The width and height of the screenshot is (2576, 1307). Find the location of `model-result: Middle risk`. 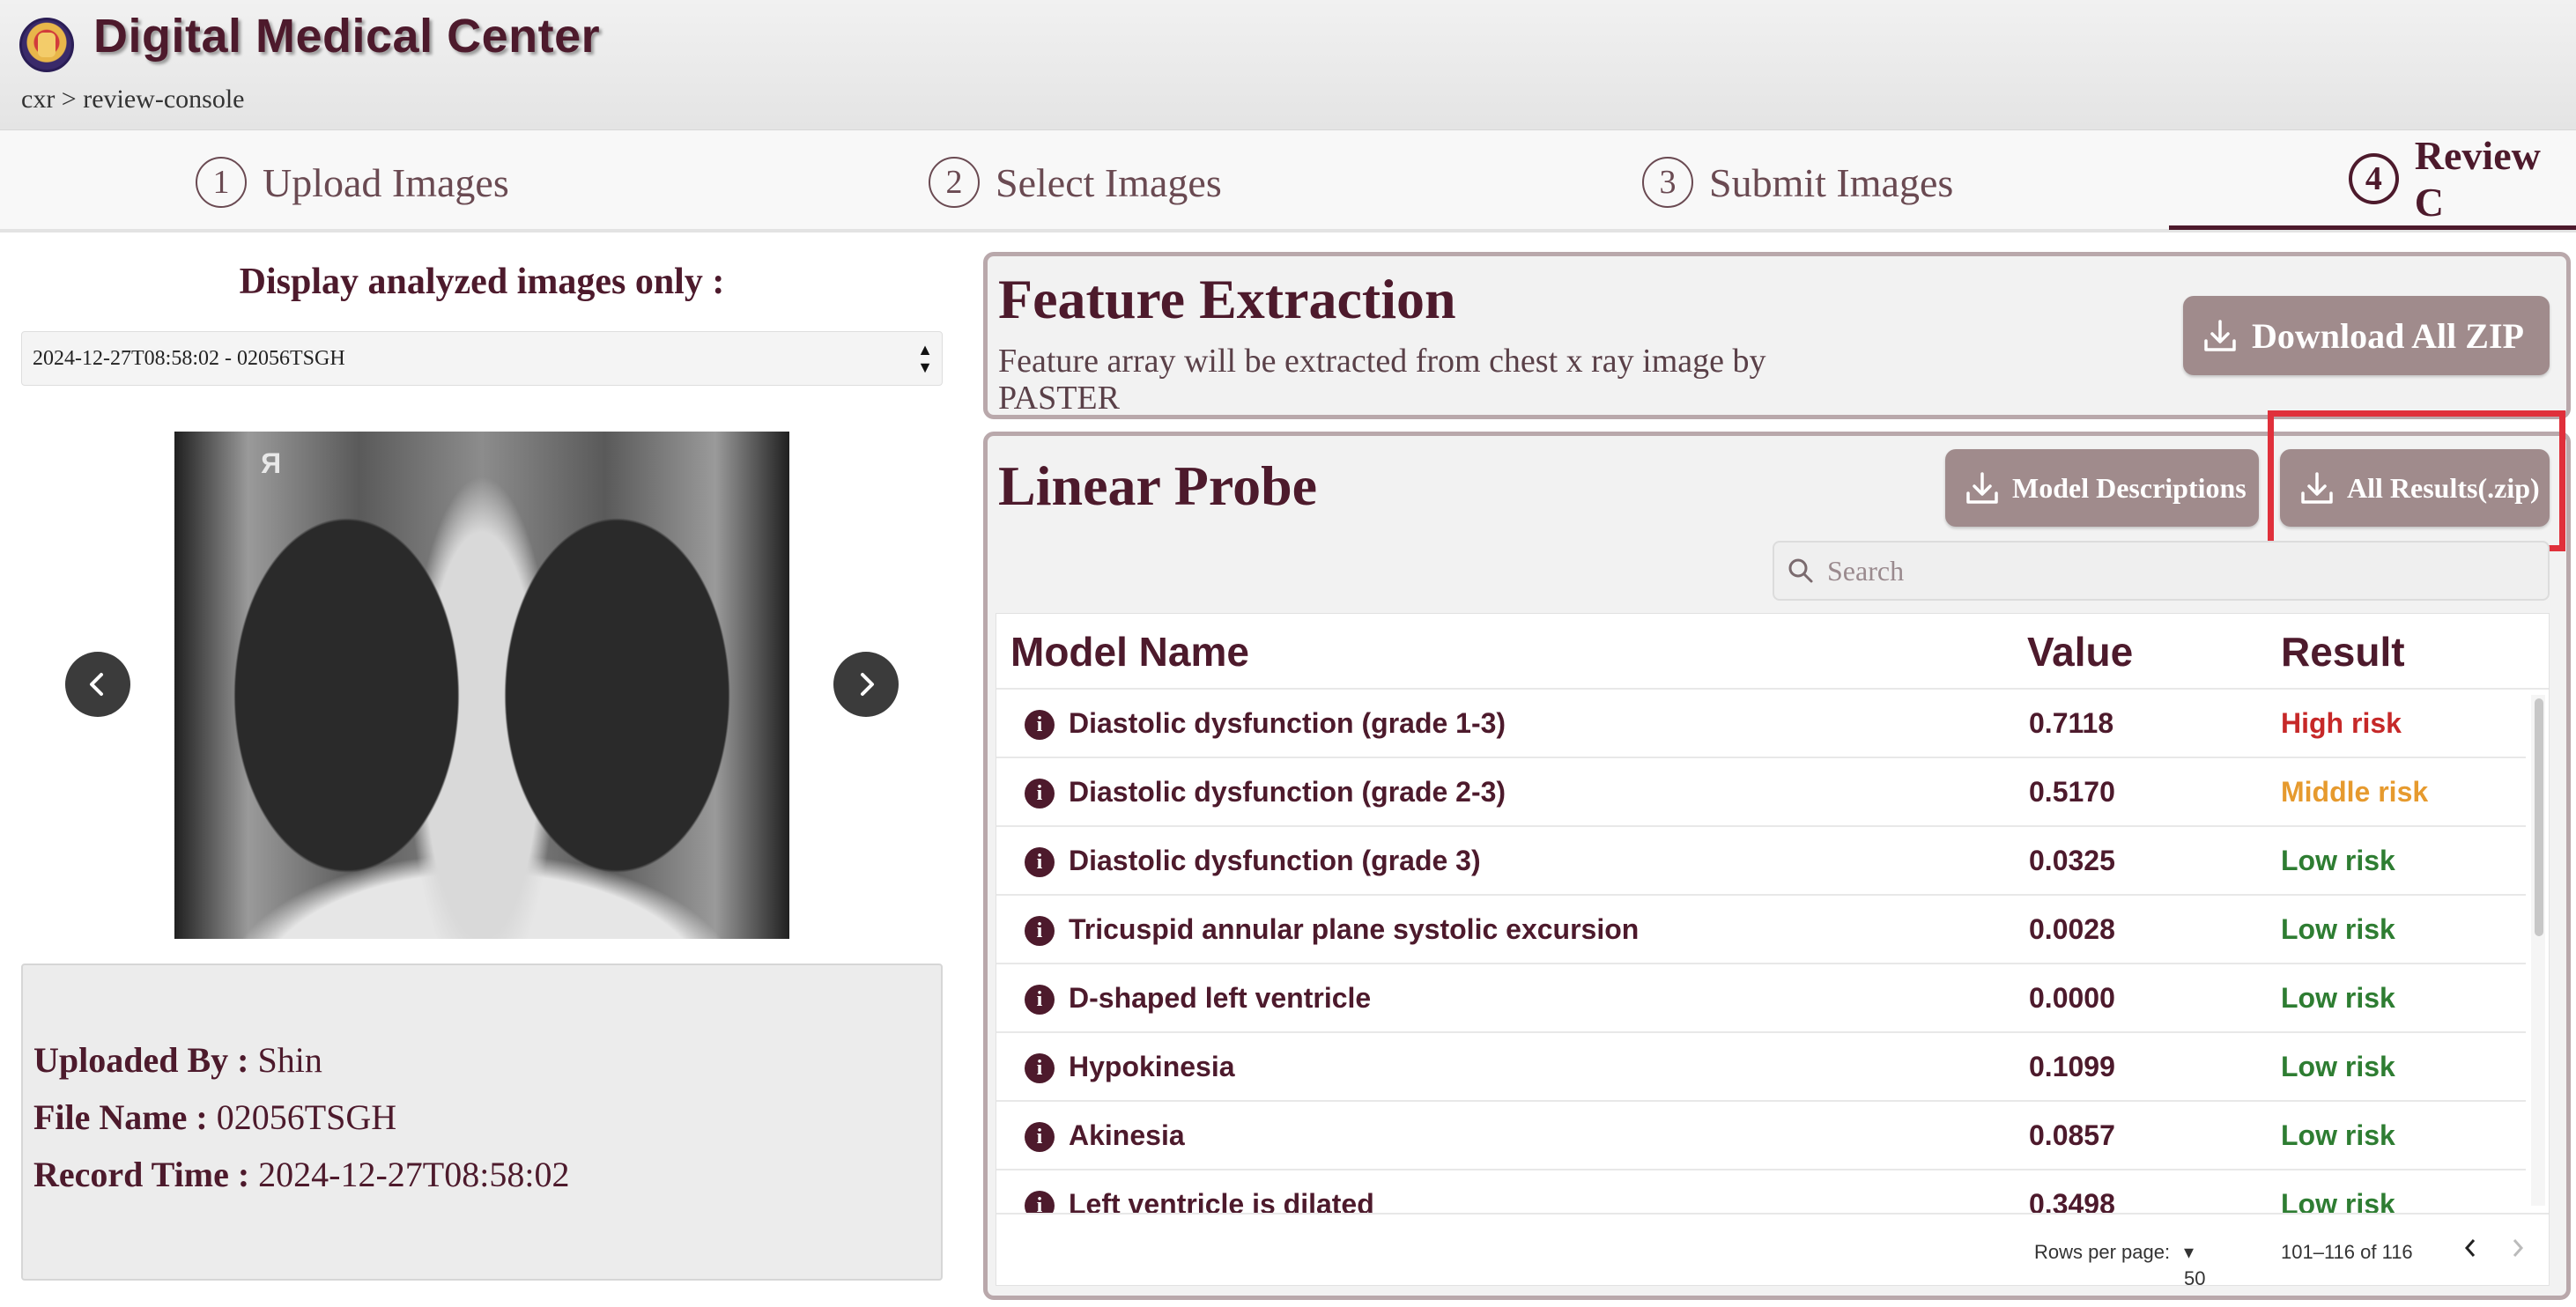

model-result: Middle risk is located at coordinates (2355, 792).